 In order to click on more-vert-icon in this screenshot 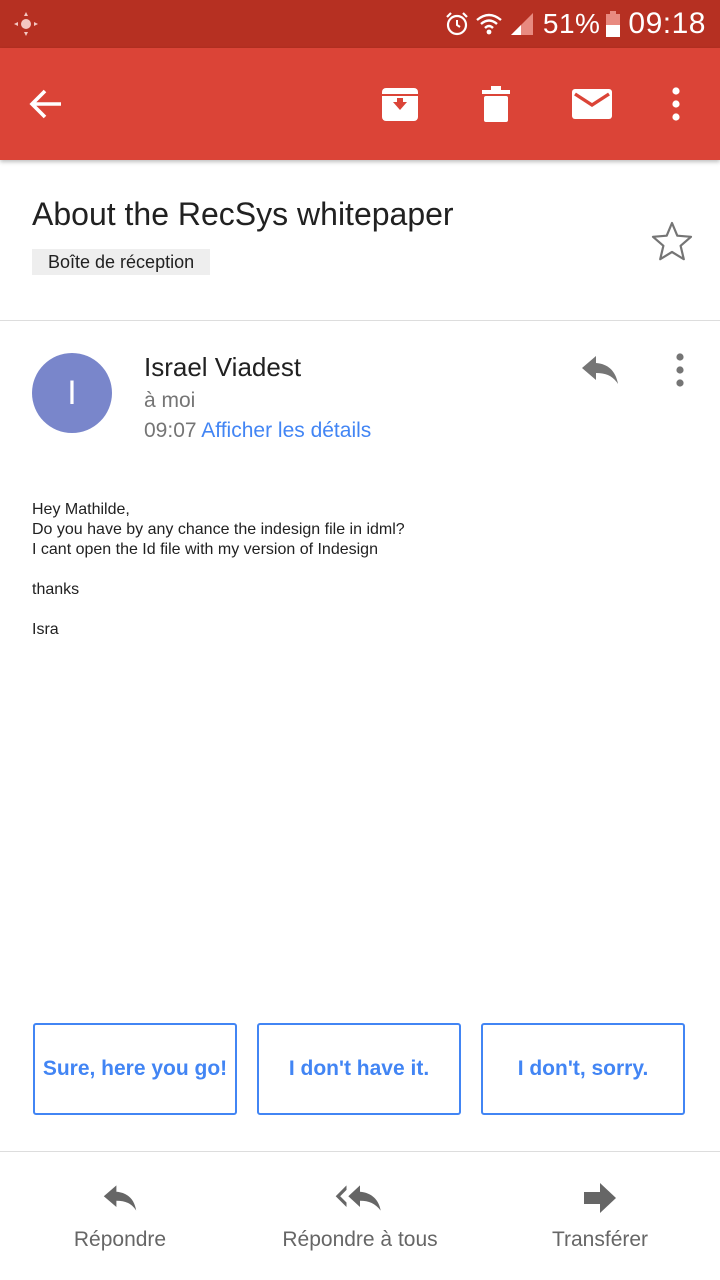, I will do `click(676, 104)`.